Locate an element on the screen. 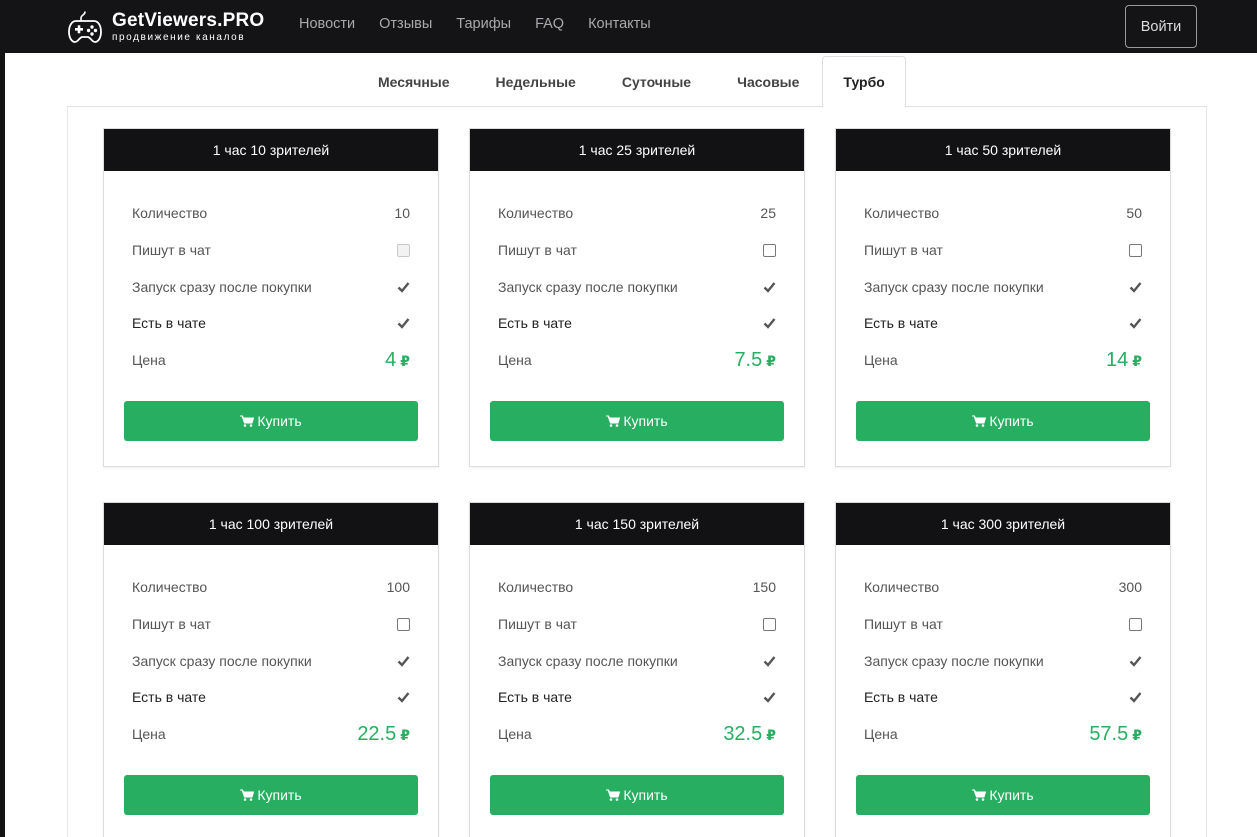  plan-card-title: 1 час 25 зрителей is located at coordinates (637, 150).